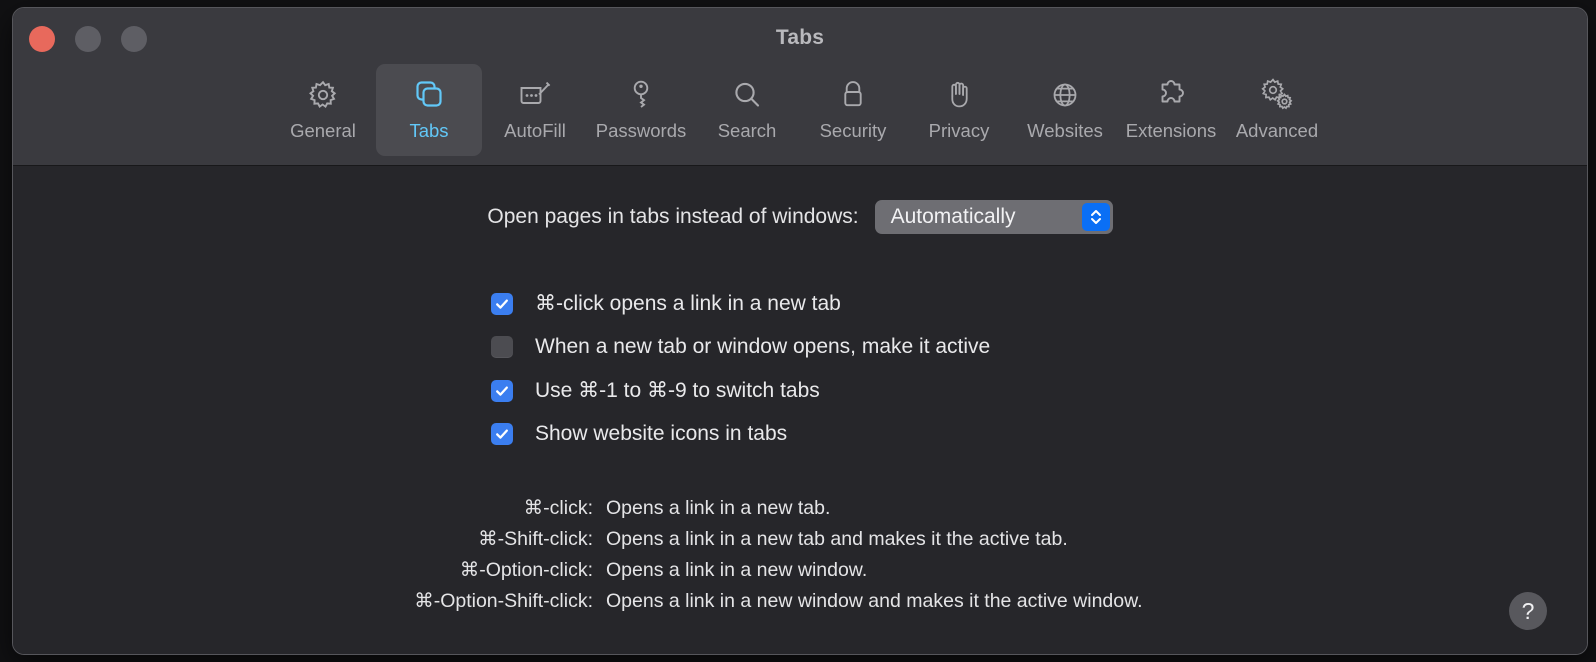  I want to click on toolbar-item-autofill: AutoFill, so click(535, 110).